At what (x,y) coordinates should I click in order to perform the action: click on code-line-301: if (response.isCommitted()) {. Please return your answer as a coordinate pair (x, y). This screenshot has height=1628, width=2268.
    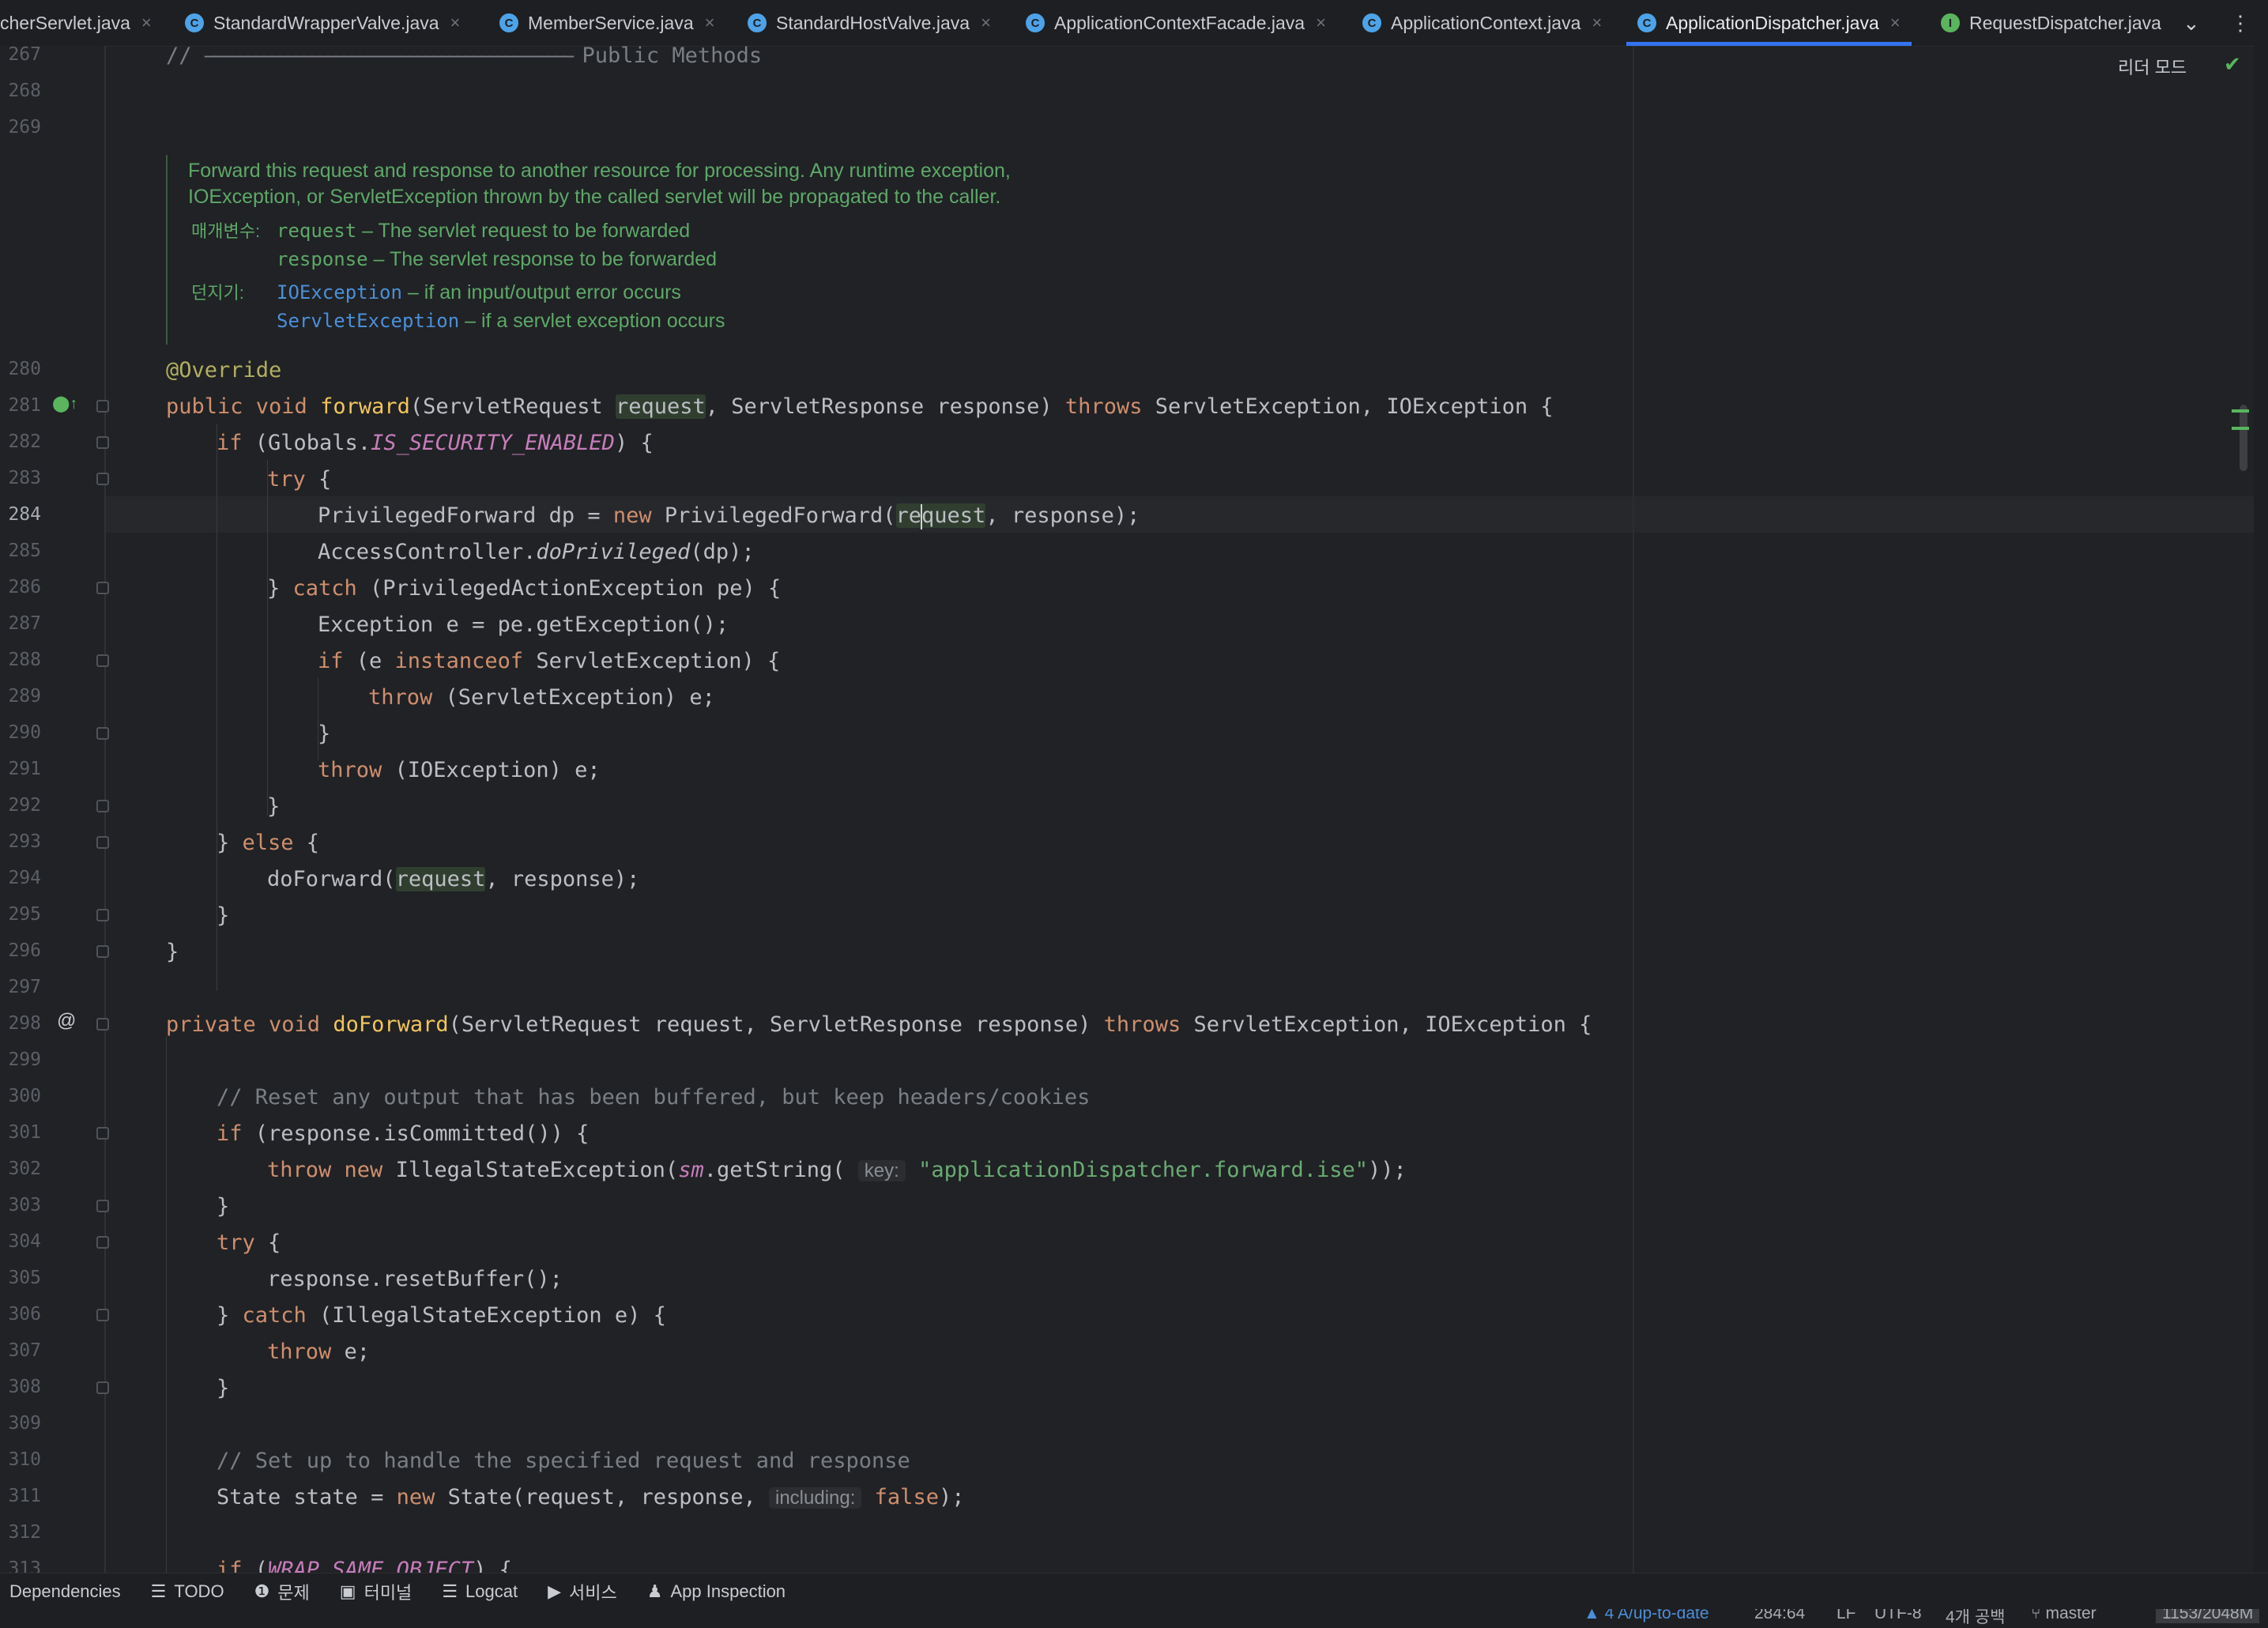
    Looking at the image, I should click on (403, 1134).